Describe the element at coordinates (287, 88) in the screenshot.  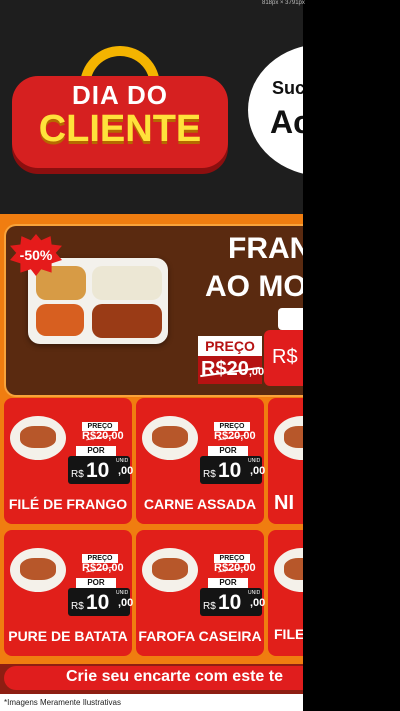
I see `bubble-text-line1: Suc` at that location.